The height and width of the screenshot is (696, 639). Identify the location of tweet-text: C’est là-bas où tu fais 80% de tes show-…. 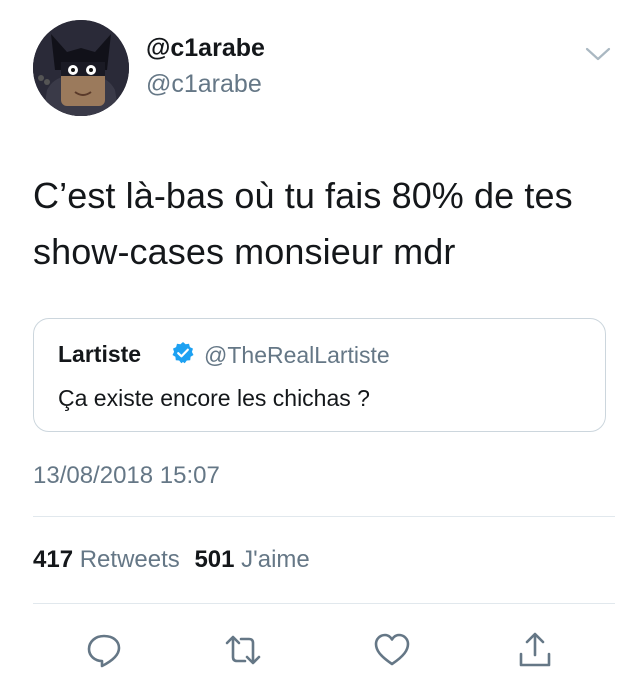
(328, 224).